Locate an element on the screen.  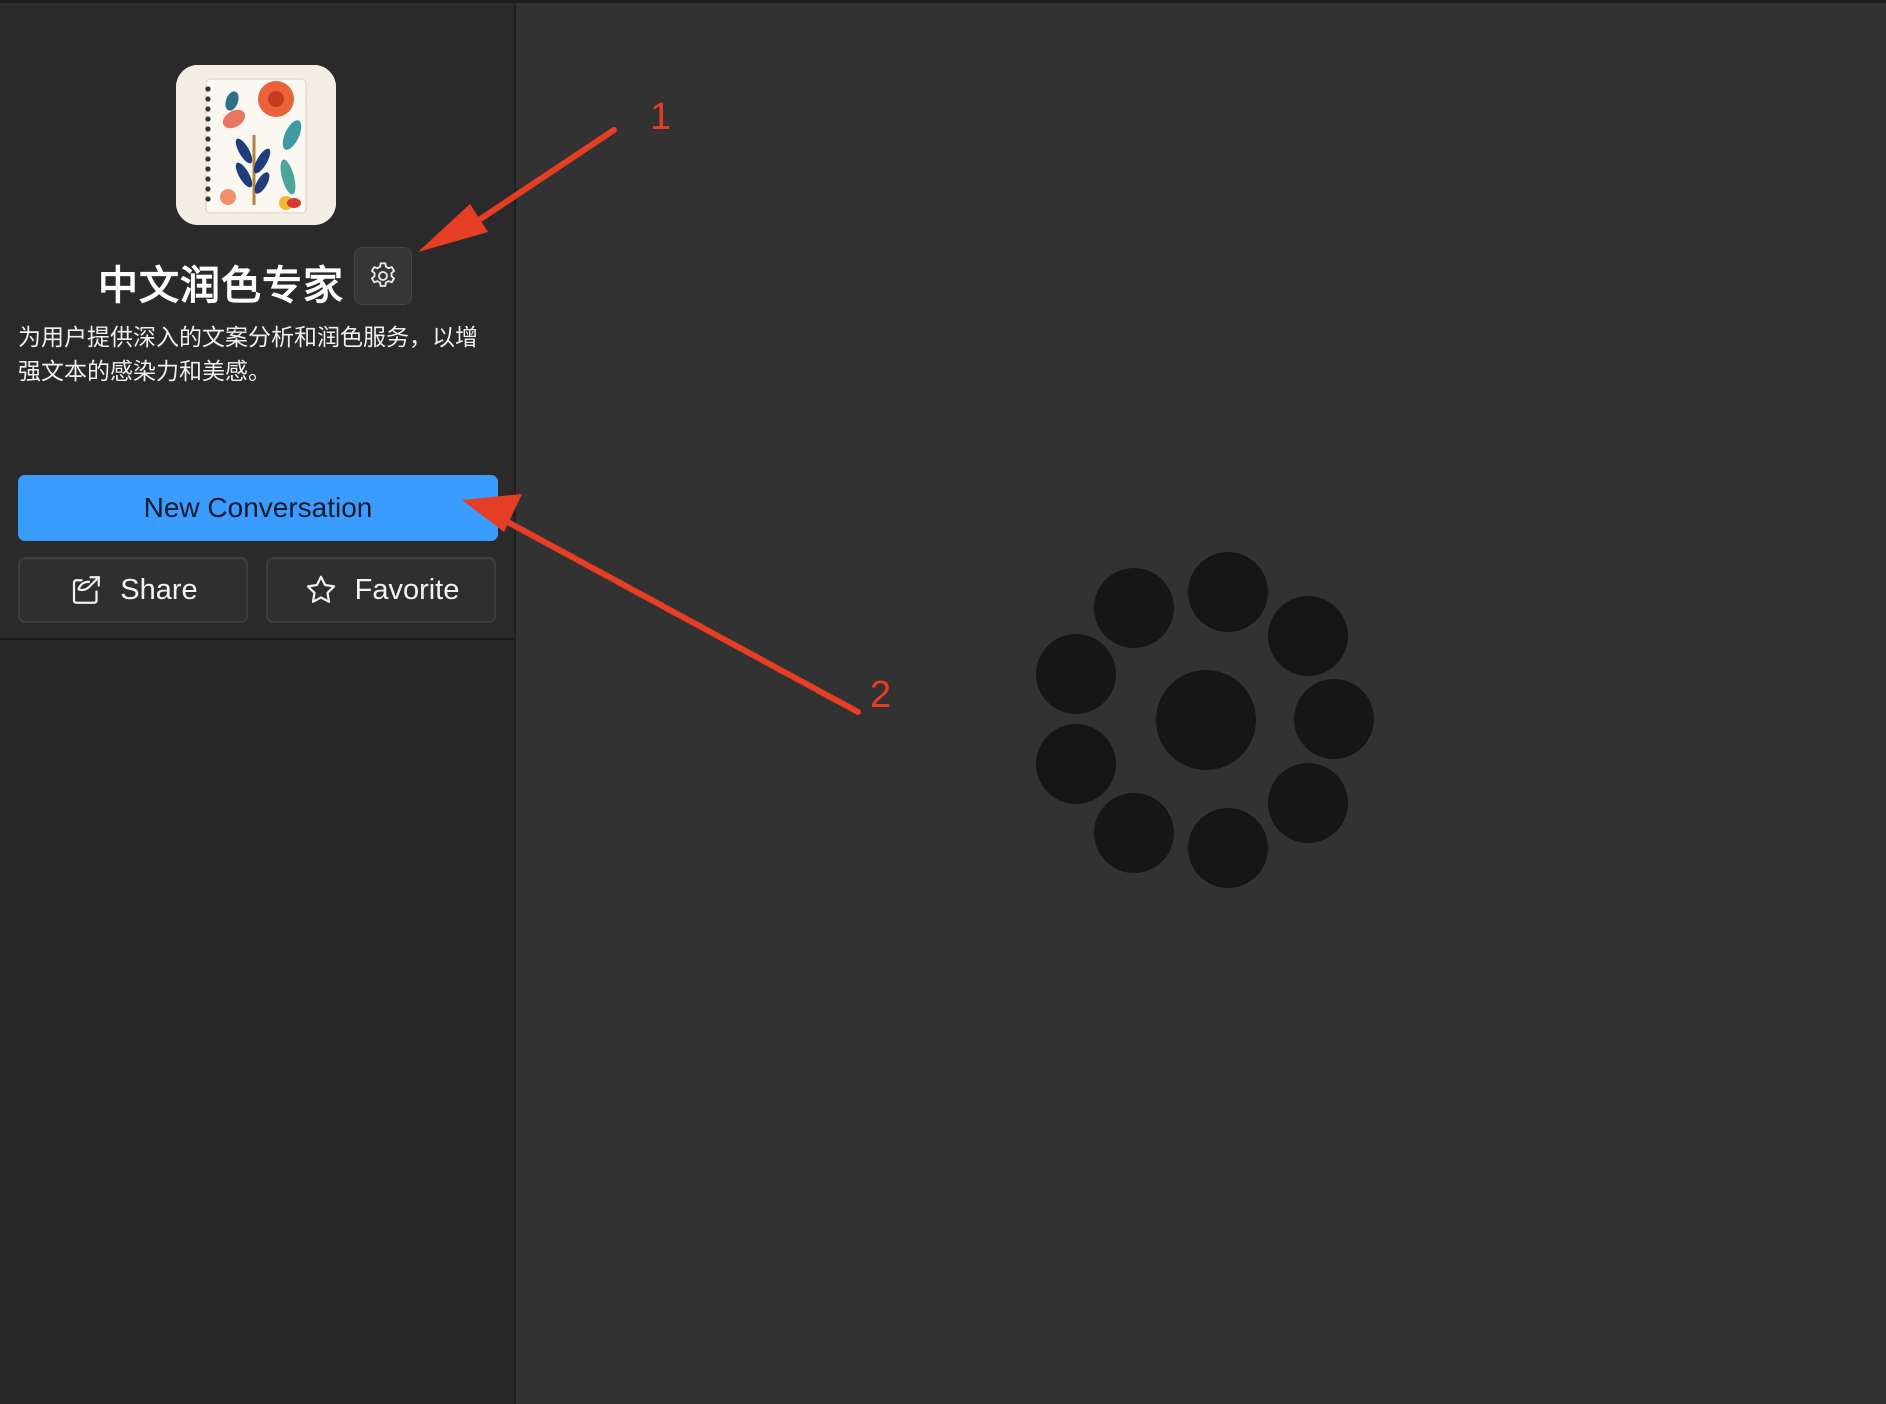
bot-description: 为用户提供深入的文案分析和润色服务，以增强文本的感染力和美感。 is located at coordinates (248, 355).